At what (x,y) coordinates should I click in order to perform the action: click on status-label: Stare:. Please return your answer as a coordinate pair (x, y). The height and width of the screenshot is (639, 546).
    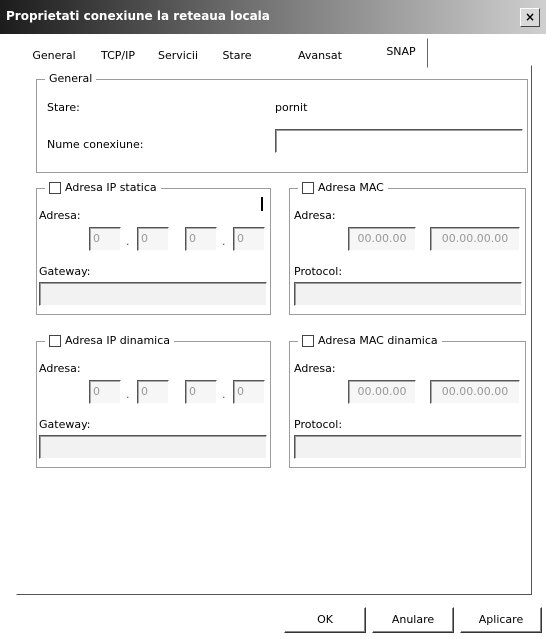
    Looking at the image, I should click on (63, 107).